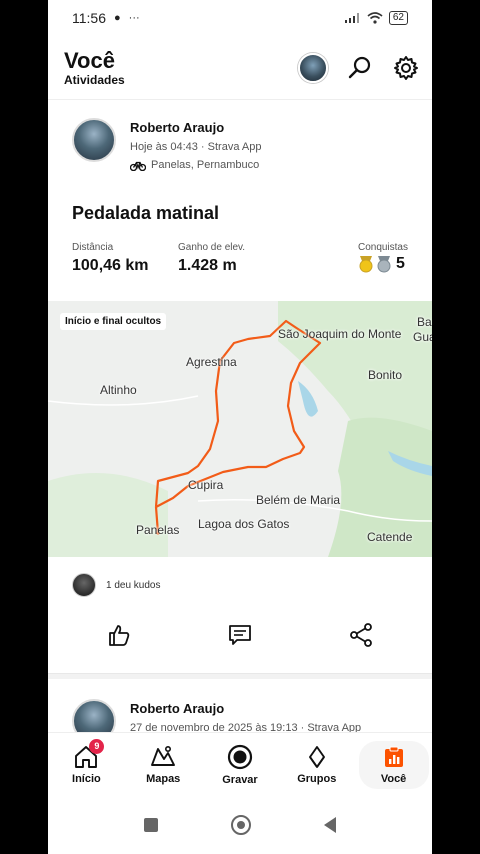 This screenshot has width=480, height=854. What do you see at coordinates (97, 746) in the screenshot?
I see `notification-badge: 9` at bounding box center [97, 746].